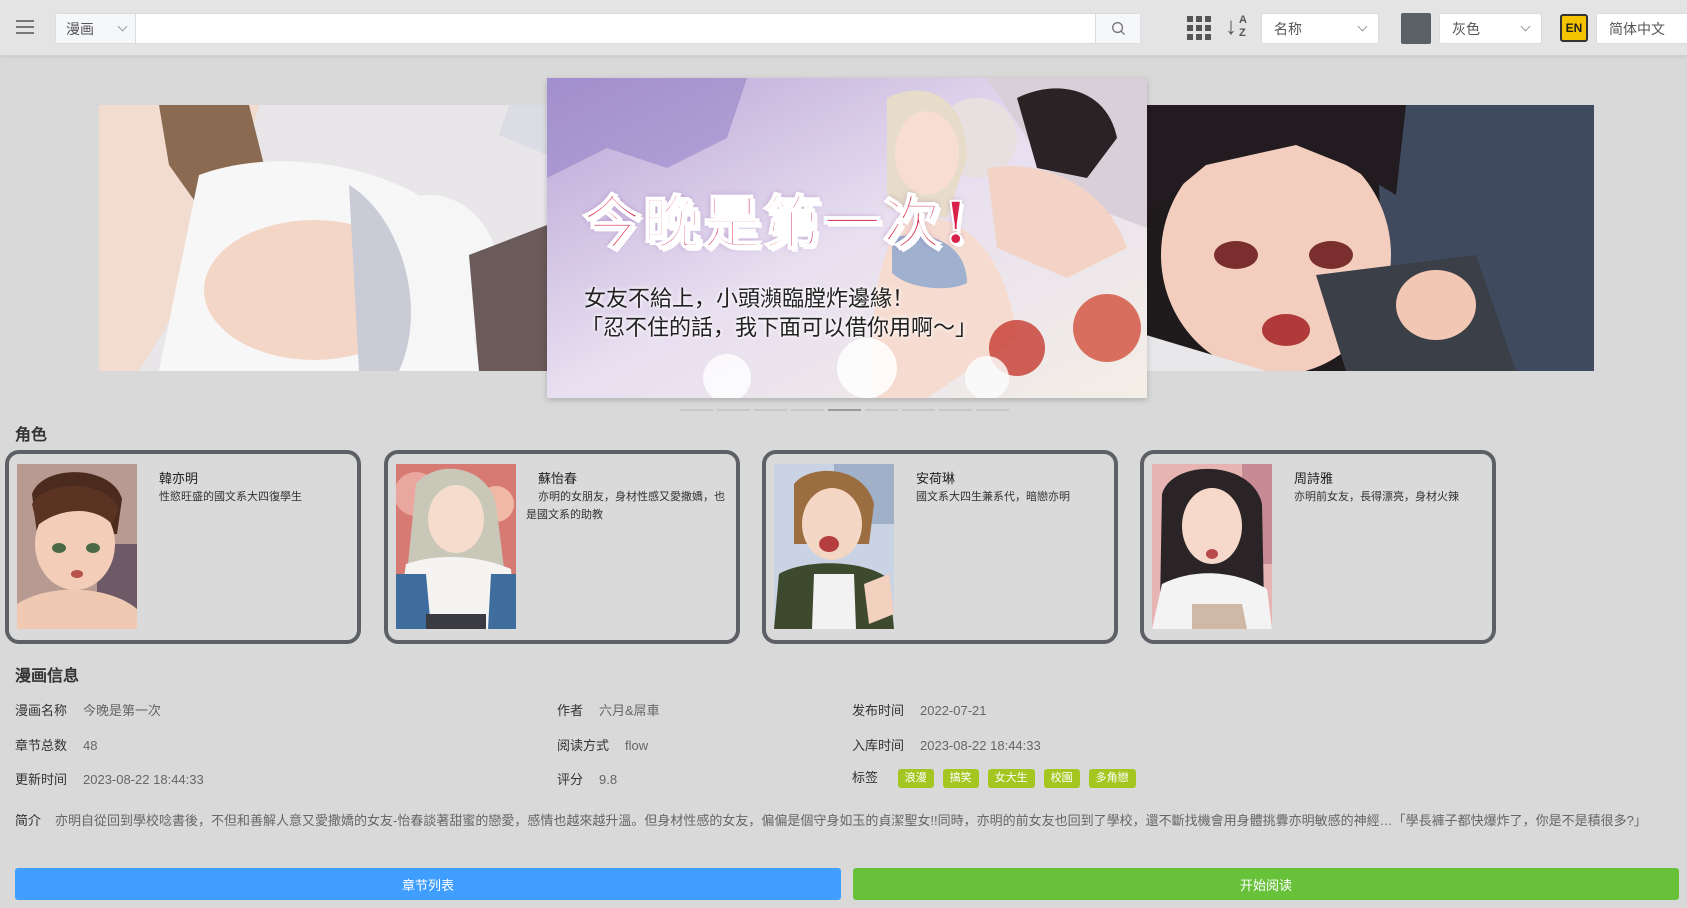  Describe the element at coordinates (608, 710) in the screenshot. I see `info-author: 作者 六月&屌車` at that location.